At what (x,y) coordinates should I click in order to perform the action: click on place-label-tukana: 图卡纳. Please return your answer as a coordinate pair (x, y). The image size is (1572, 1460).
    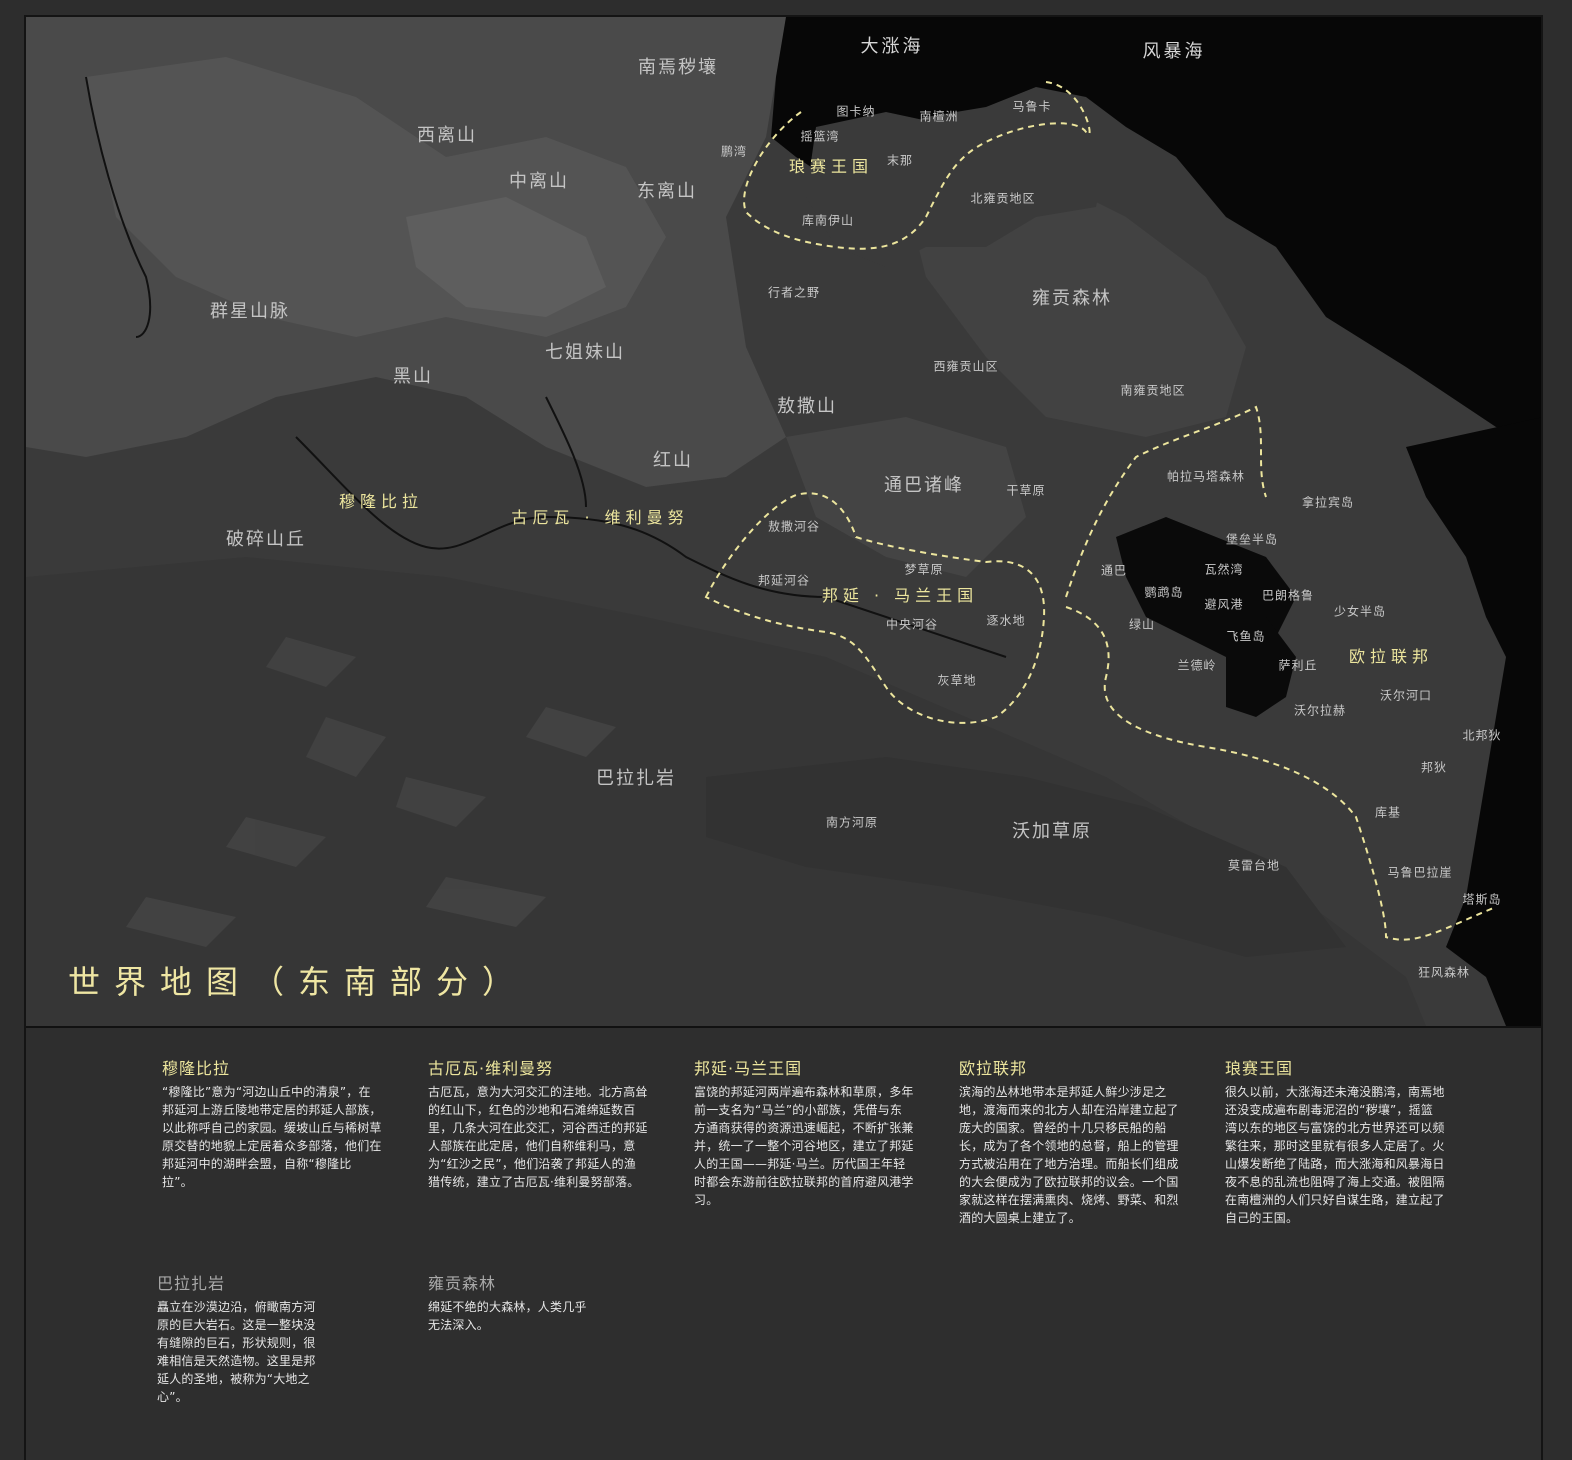
    Looking at the image, I should click on (856, 111).